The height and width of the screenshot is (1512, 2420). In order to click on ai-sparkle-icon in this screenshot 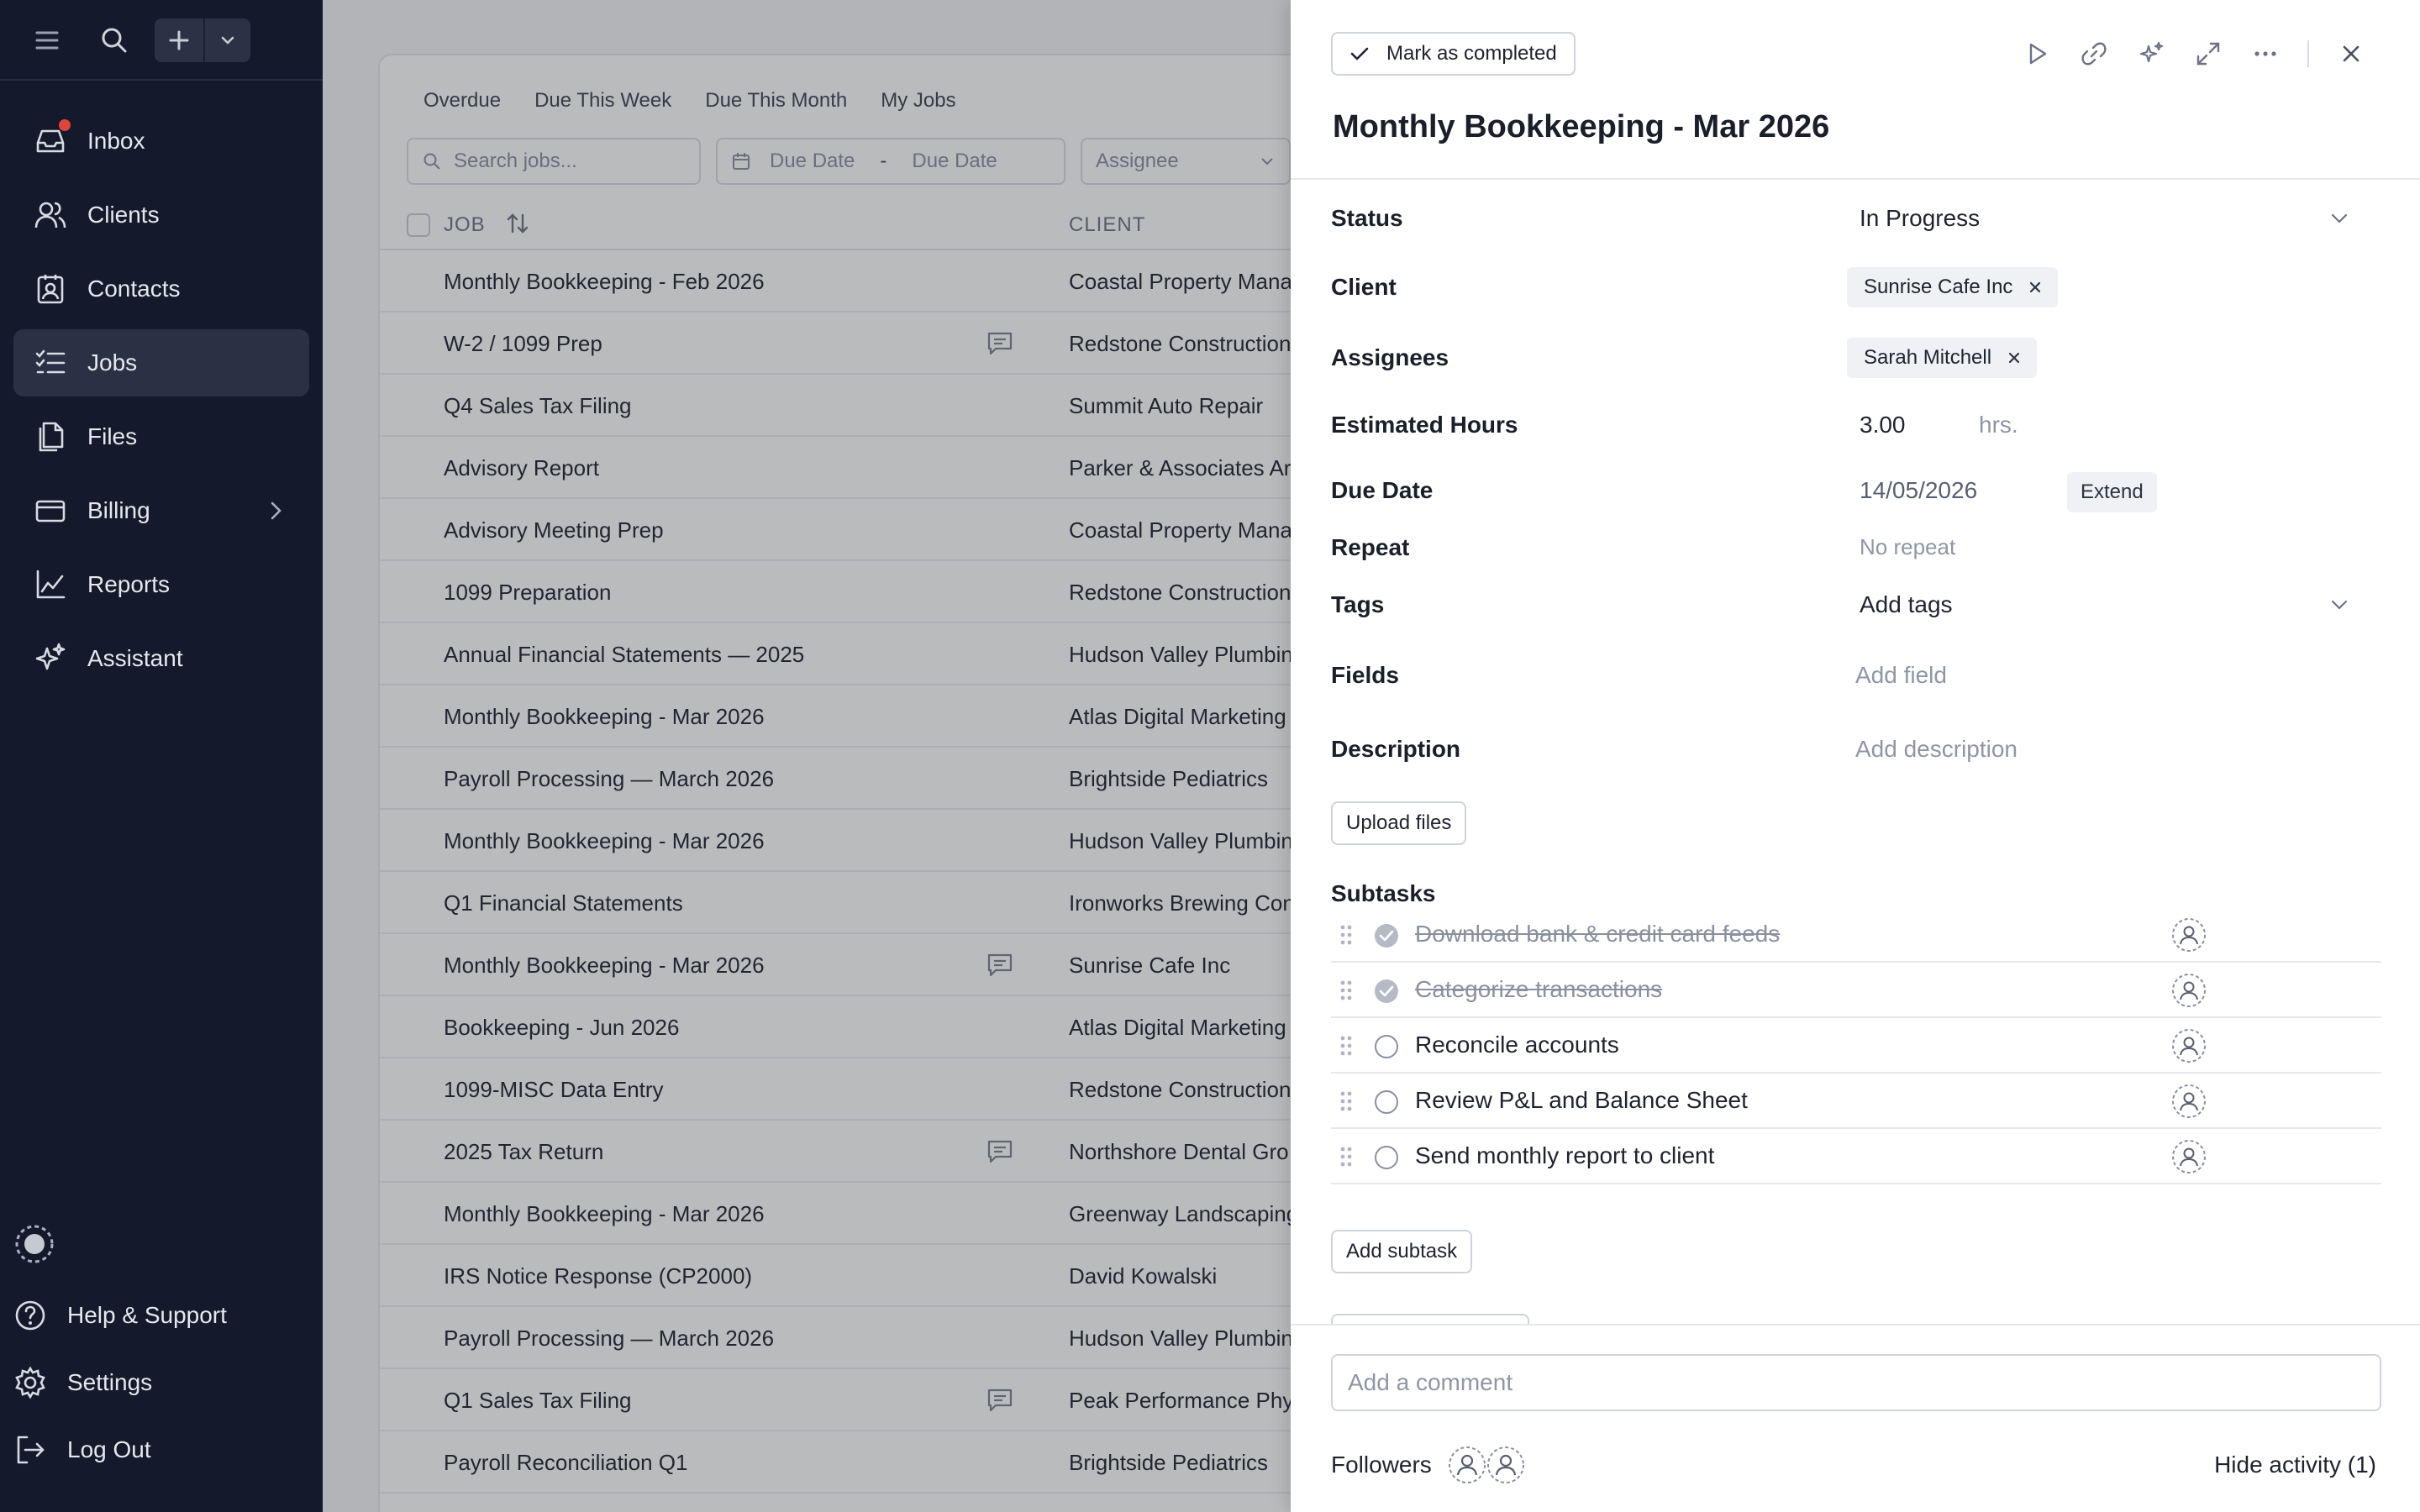, I will do `click(2151, 54)`.